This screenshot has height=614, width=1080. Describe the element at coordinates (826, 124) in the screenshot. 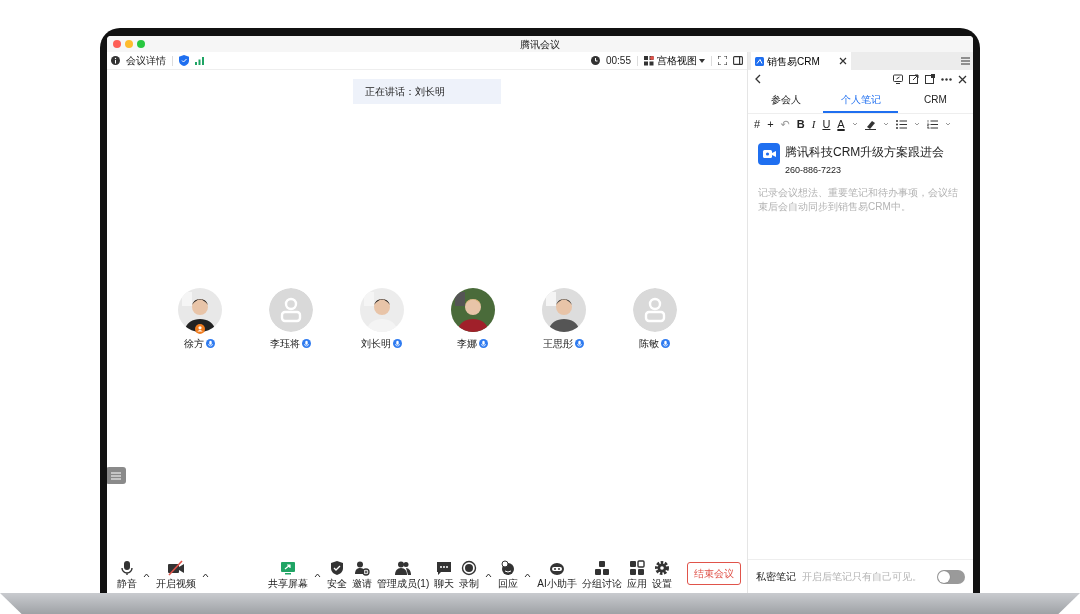

I see `format-tool: U` at that location.